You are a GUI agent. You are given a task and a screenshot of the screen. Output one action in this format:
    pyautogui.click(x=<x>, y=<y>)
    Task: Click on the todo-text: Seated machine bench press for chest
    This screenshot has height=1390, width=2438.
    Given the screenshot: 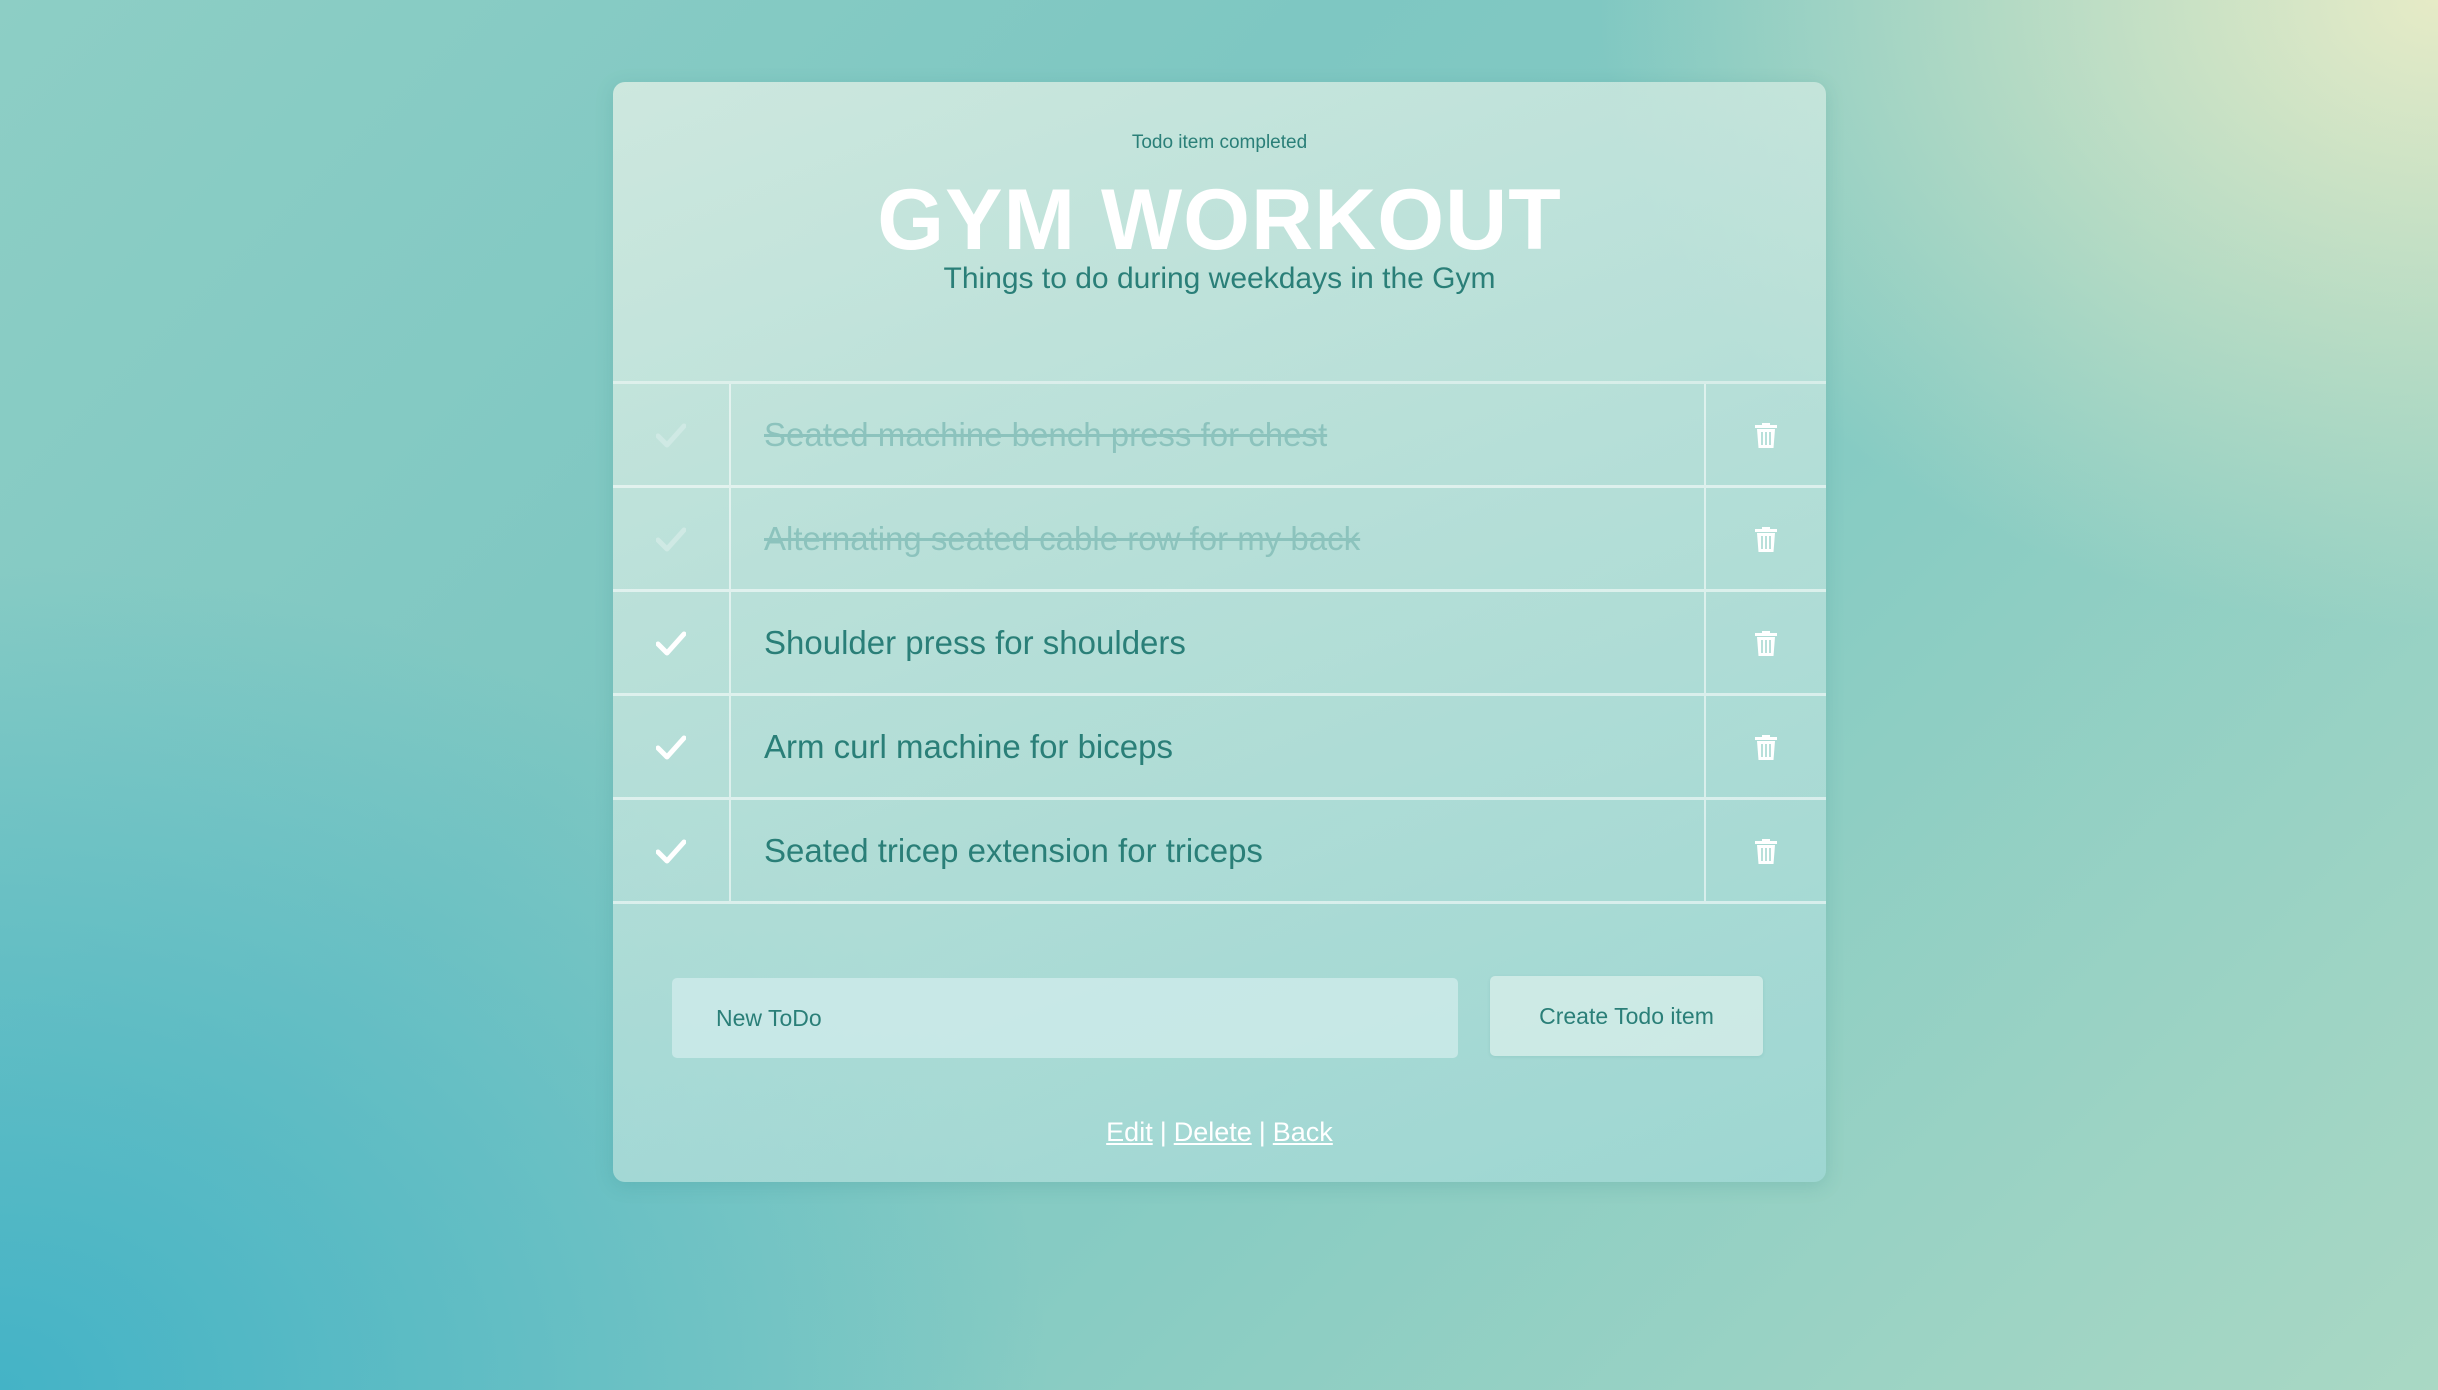 What is the action you would take?
    pyautogui.click(x=1046, y=434)
    